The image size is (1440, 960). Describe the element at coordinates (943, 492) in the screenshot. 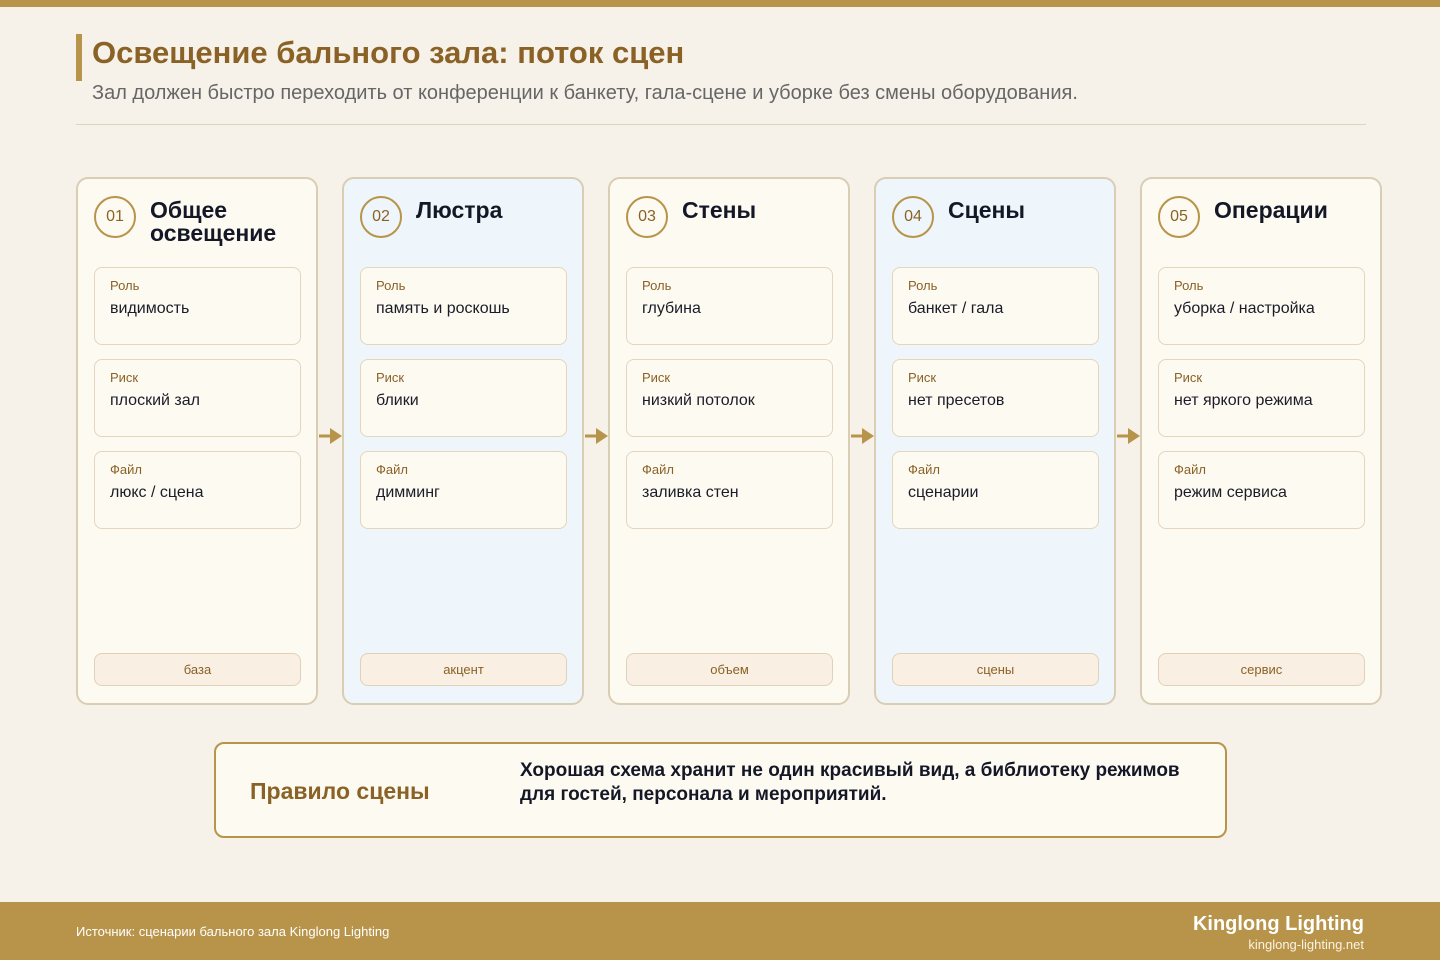

I see `card-value: сценарии` at that location.